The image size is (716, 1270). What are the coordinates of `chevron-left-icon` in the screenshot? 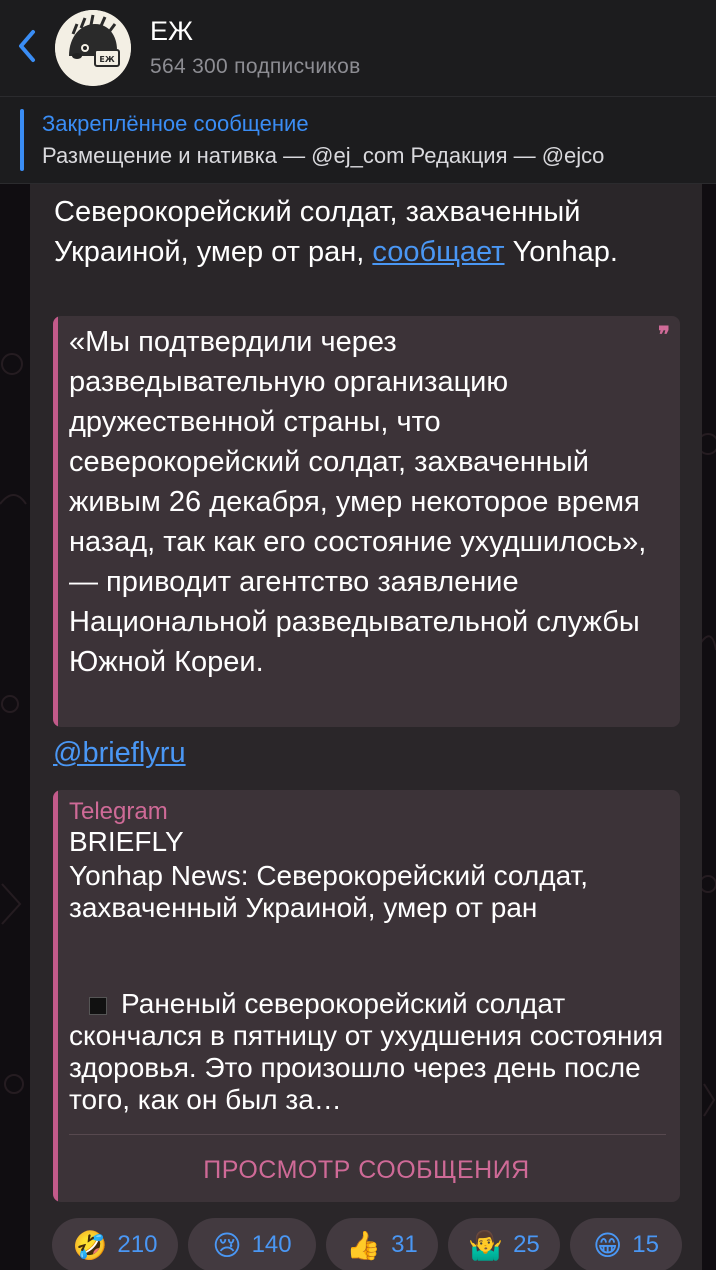 It's located at (27, 46).